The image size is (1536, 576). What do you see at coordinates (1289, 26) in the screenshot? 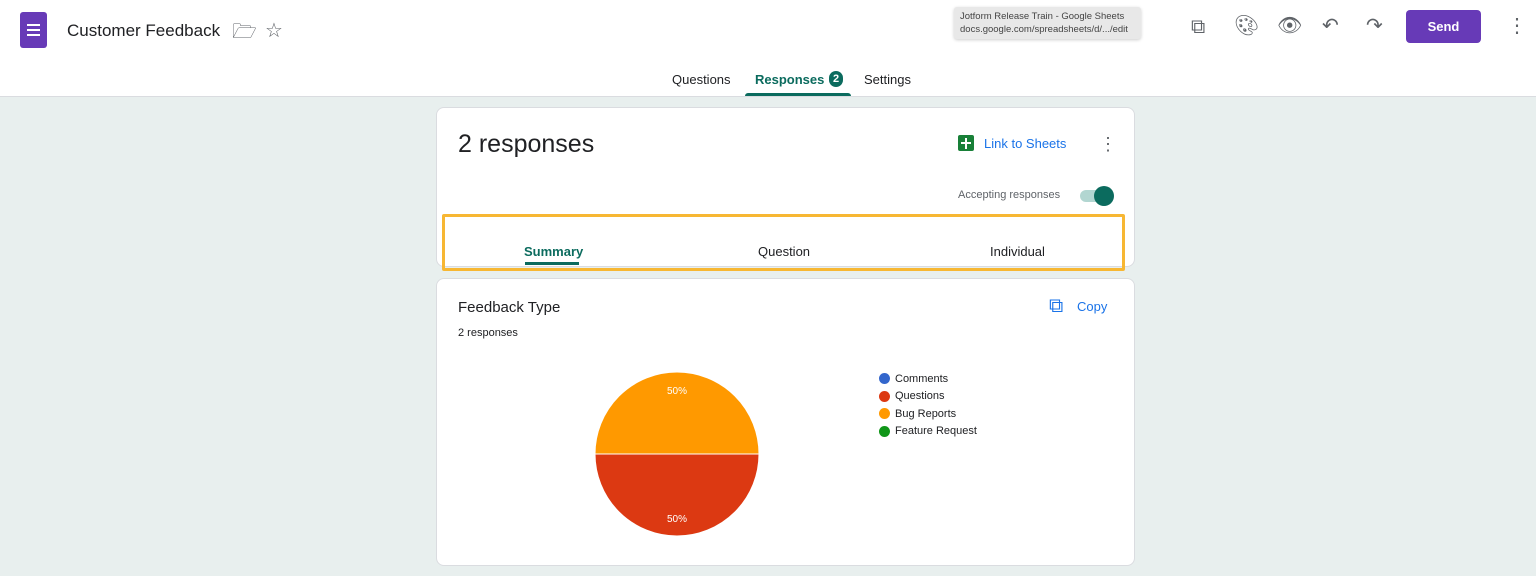
I see `preview-eye-icon: 👁︎` at bounding box center [1289, 26].